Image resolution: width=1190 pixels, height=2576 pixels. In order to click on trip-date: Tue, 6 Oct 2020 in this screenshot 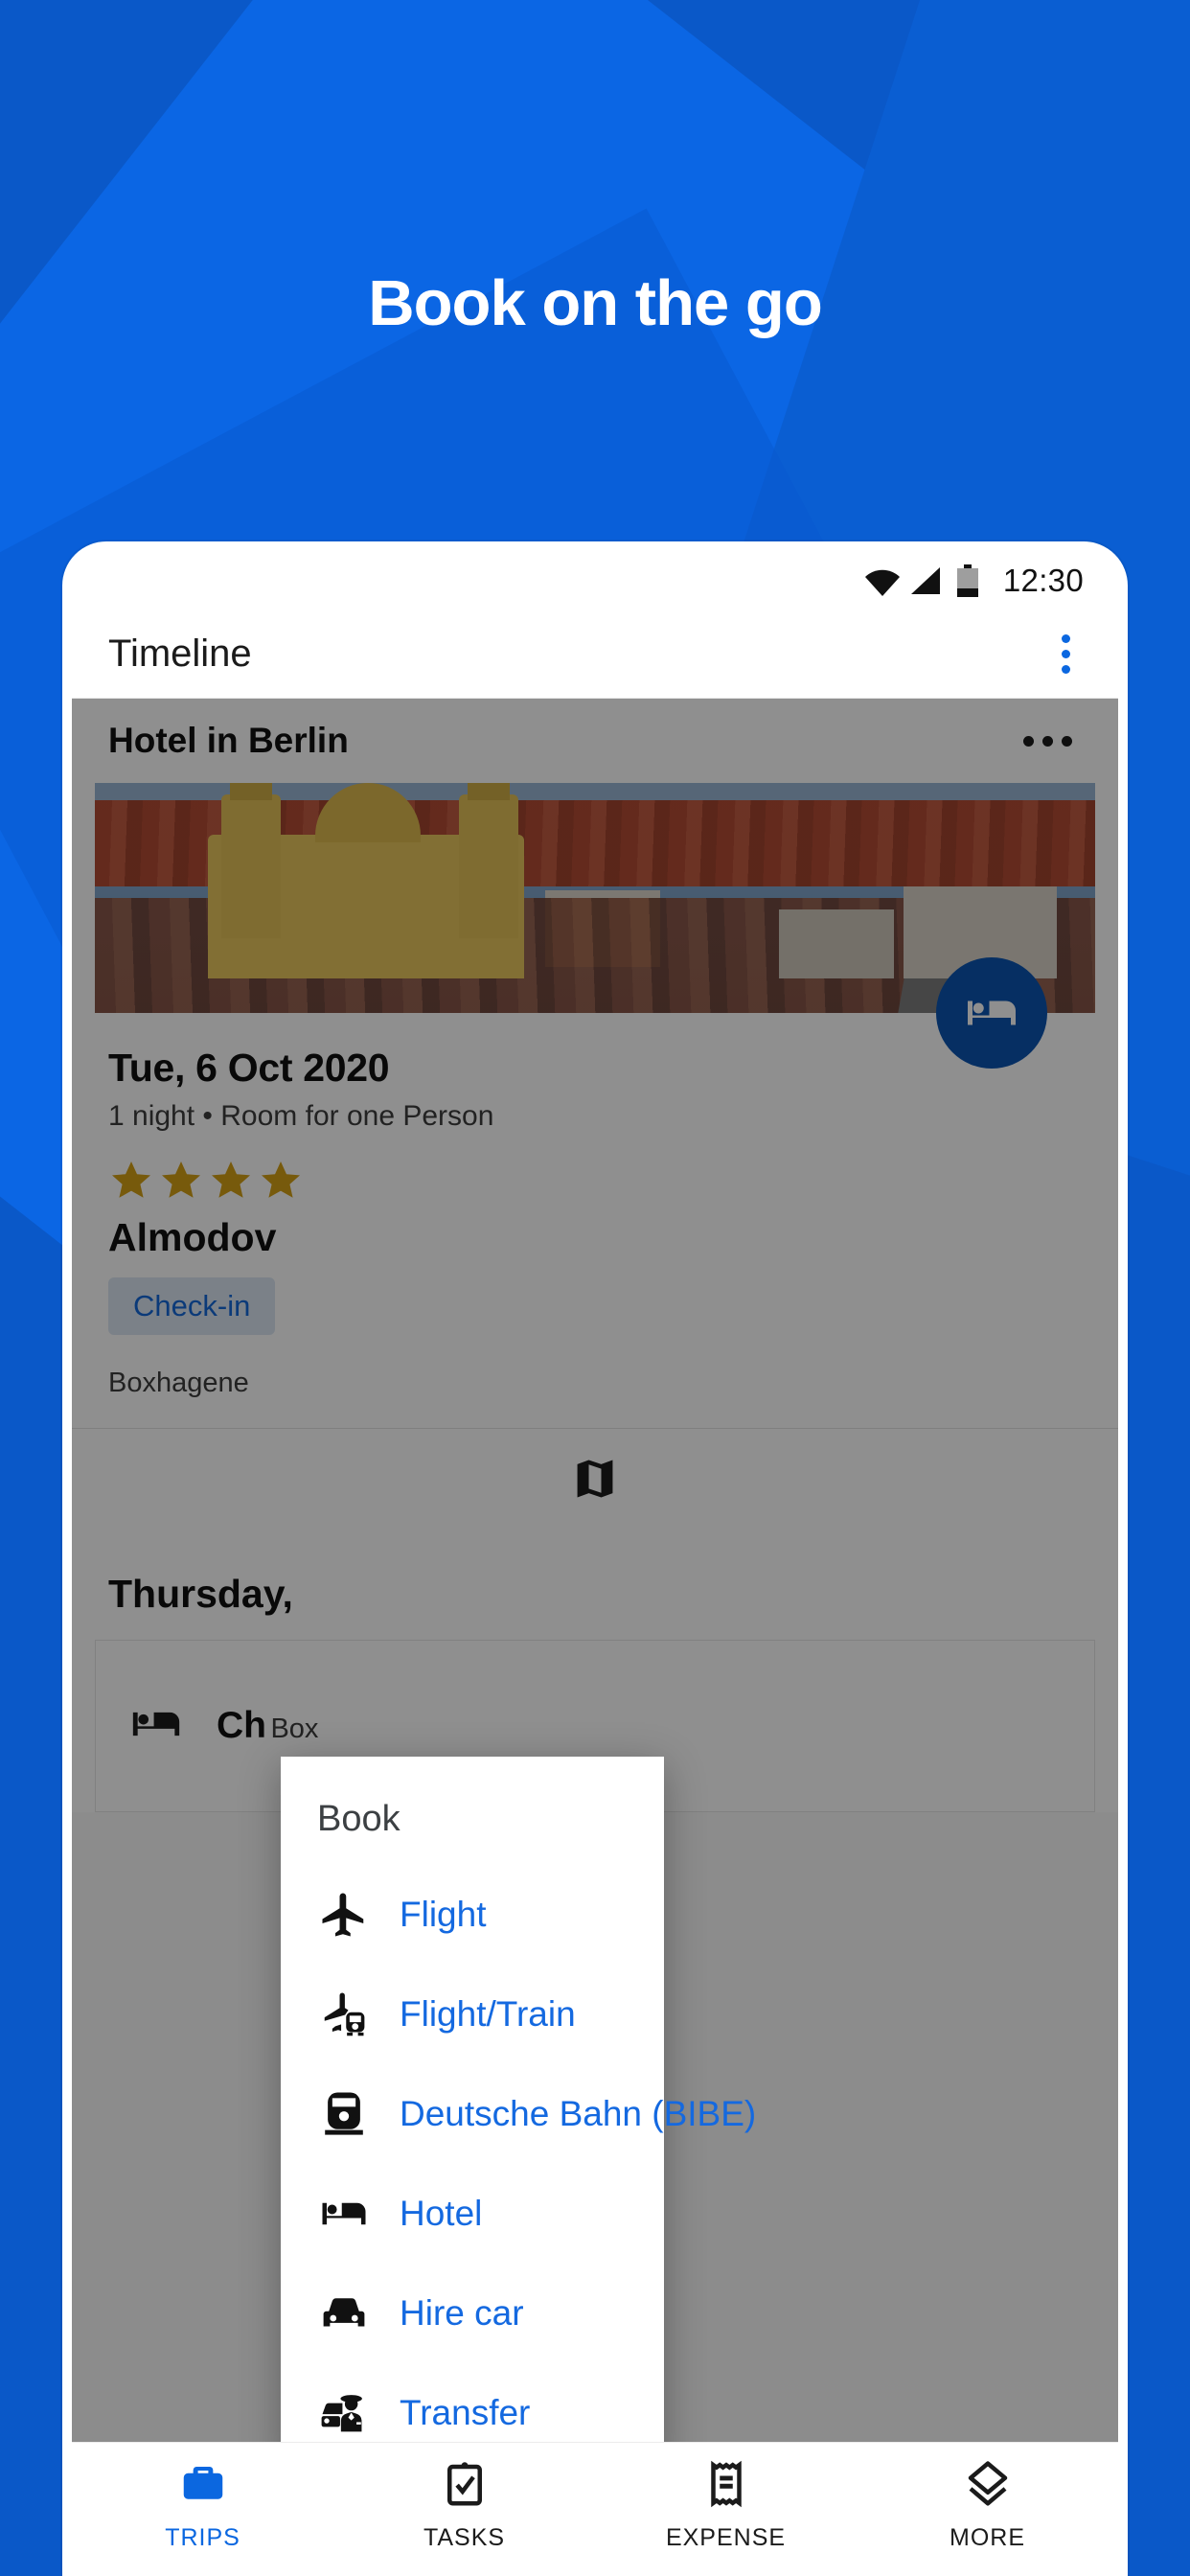, I will do `click(249, 1068)`.